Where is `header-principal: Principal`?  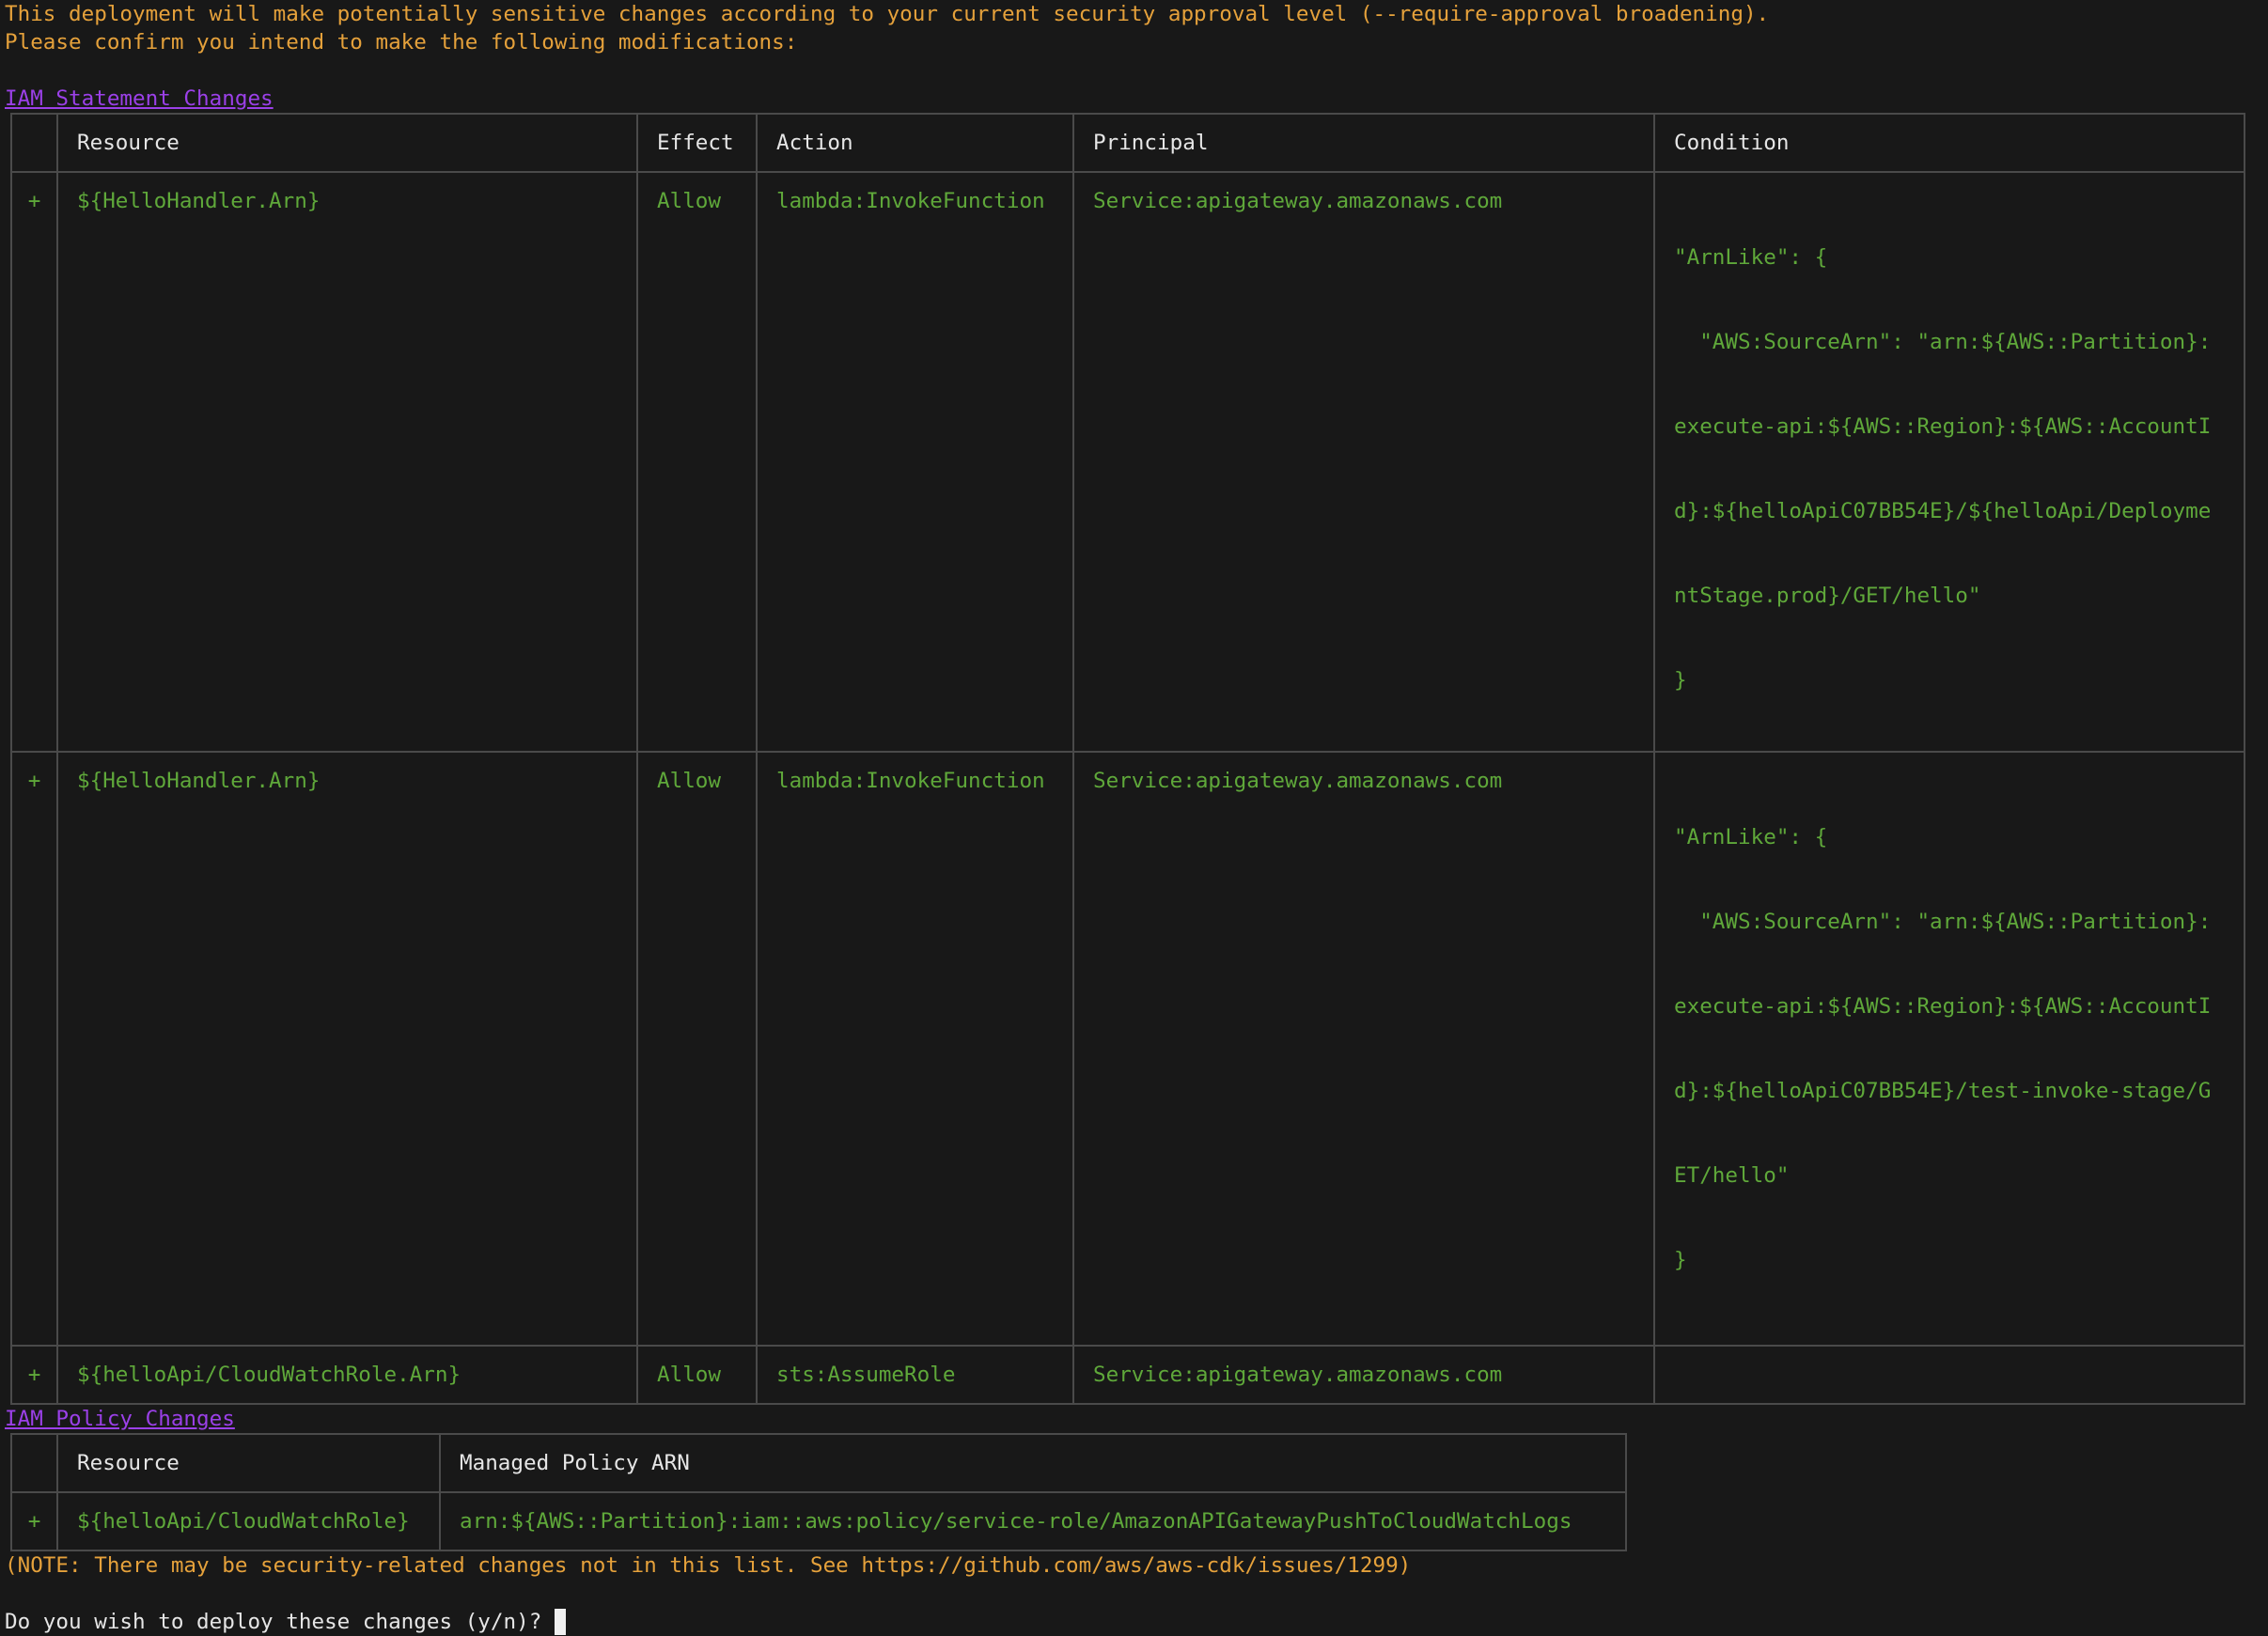 header-principal: Principal is located at coordinates (1364, 143).